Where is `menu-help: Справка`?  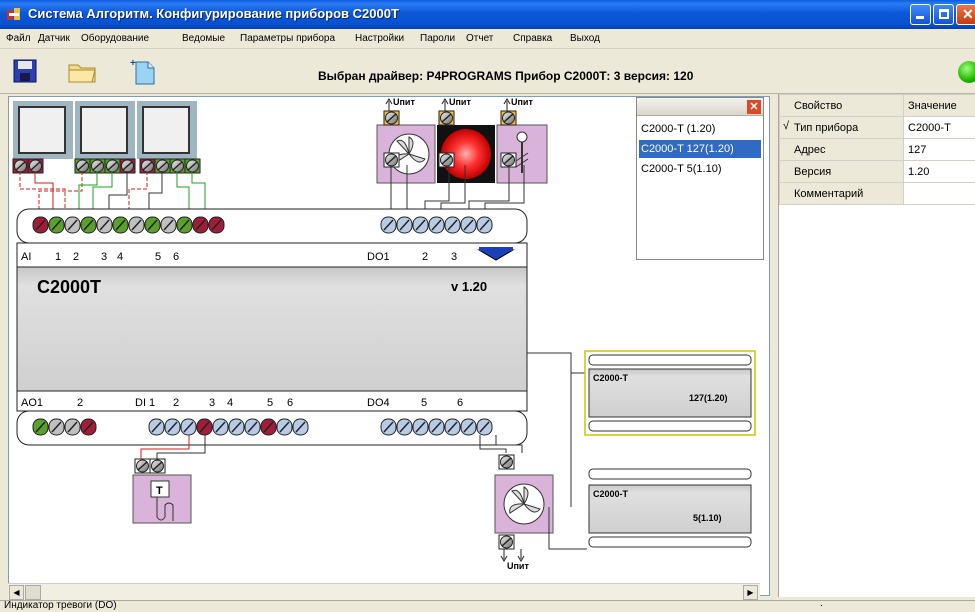 menu-help: Справка is located at coordinates (532, 38).